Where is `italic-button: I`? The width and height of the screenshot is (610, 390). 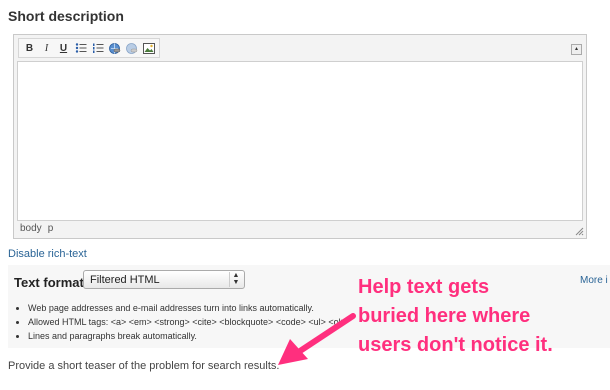
italic-button: I is located at coordinates (46, 48).